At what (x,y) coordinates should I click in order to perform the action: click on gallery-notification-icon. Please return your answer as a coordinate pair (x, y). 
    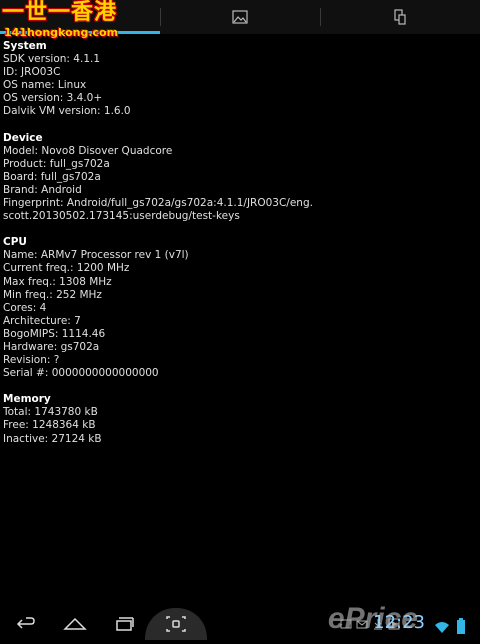
    Looking at the image, I should click on (346, 624).